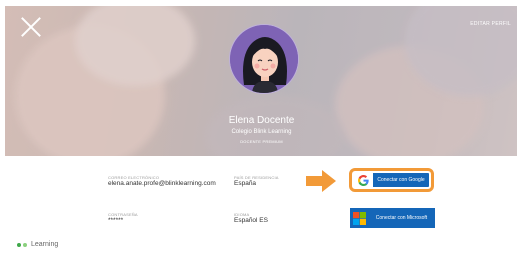  What do you see at coordinates (261, 141) in the screenshot?
I see `profile-role: DOCENTE PREMIUM` at bounding box center [261, 141].